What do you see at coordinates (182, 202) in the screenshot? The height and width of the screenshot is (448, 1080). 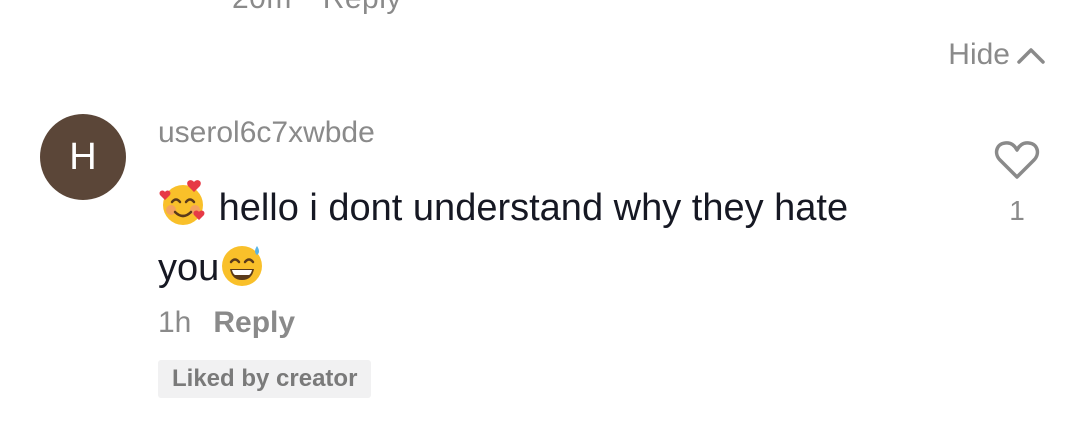 I see `smiling-face-with-hearts-emoji` at bounding box center [182, 202].